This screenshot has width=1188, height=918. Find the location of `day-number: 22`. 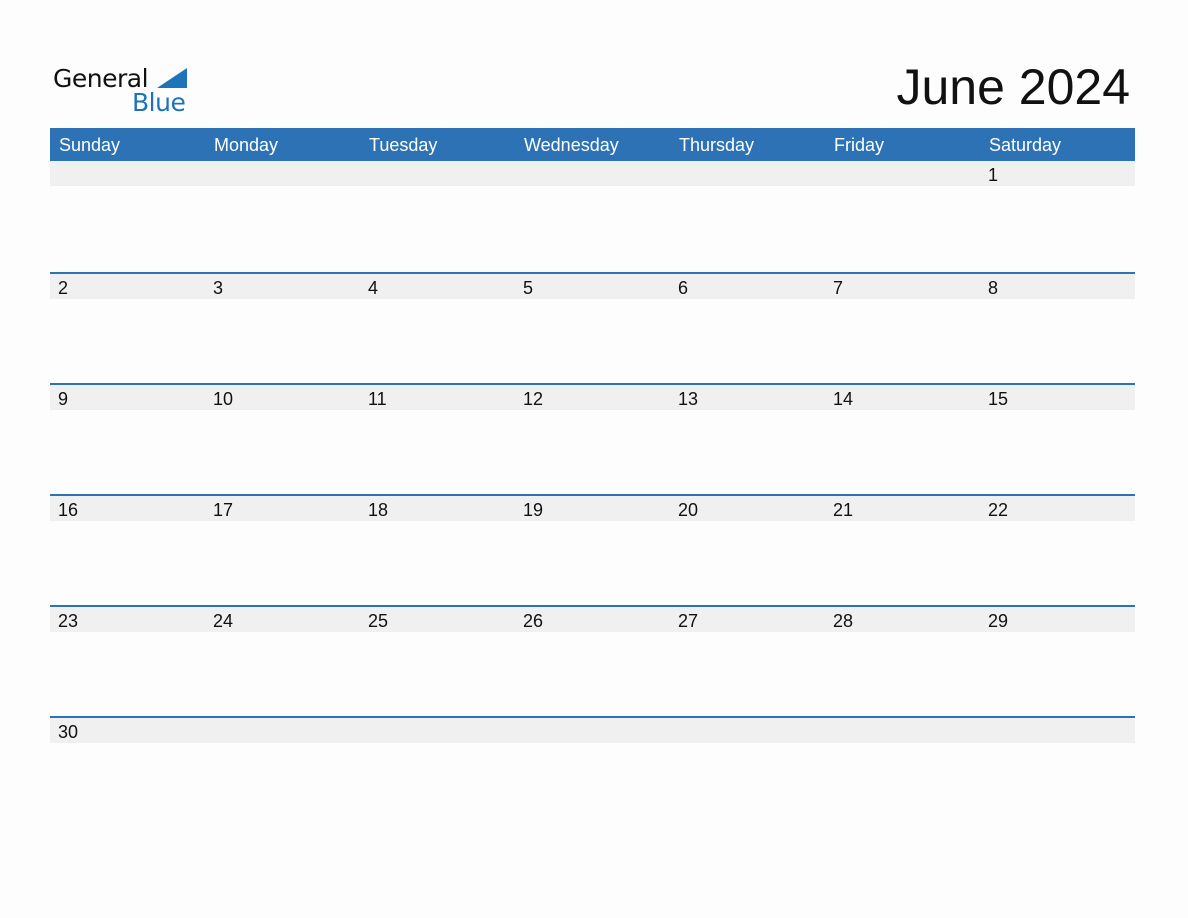

day-number: 22 is located at coordinates (998, 510).